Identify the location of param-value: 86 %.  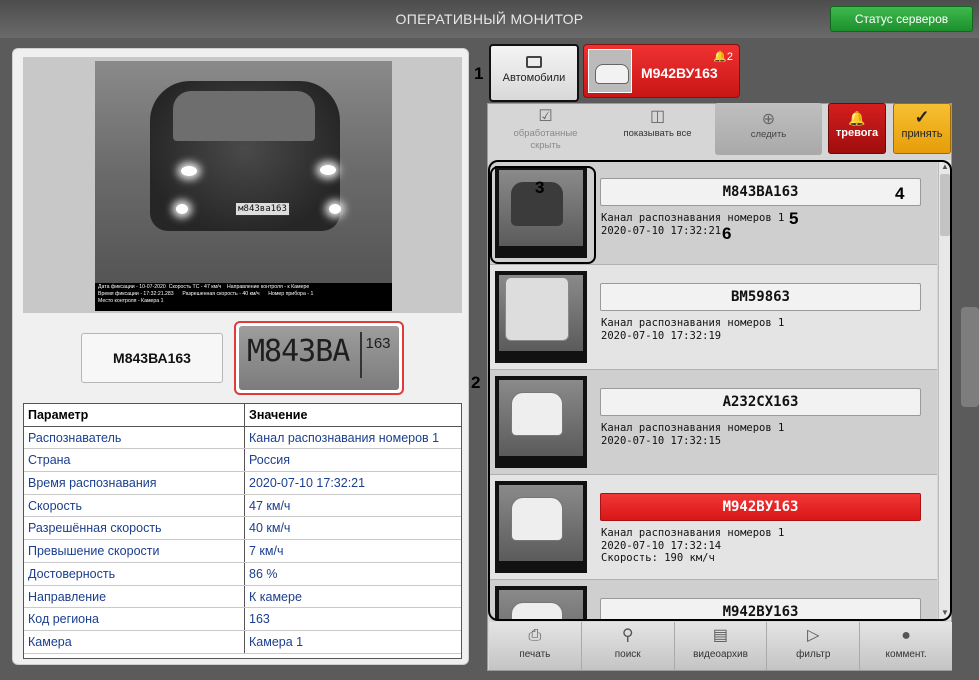
(263, 573).